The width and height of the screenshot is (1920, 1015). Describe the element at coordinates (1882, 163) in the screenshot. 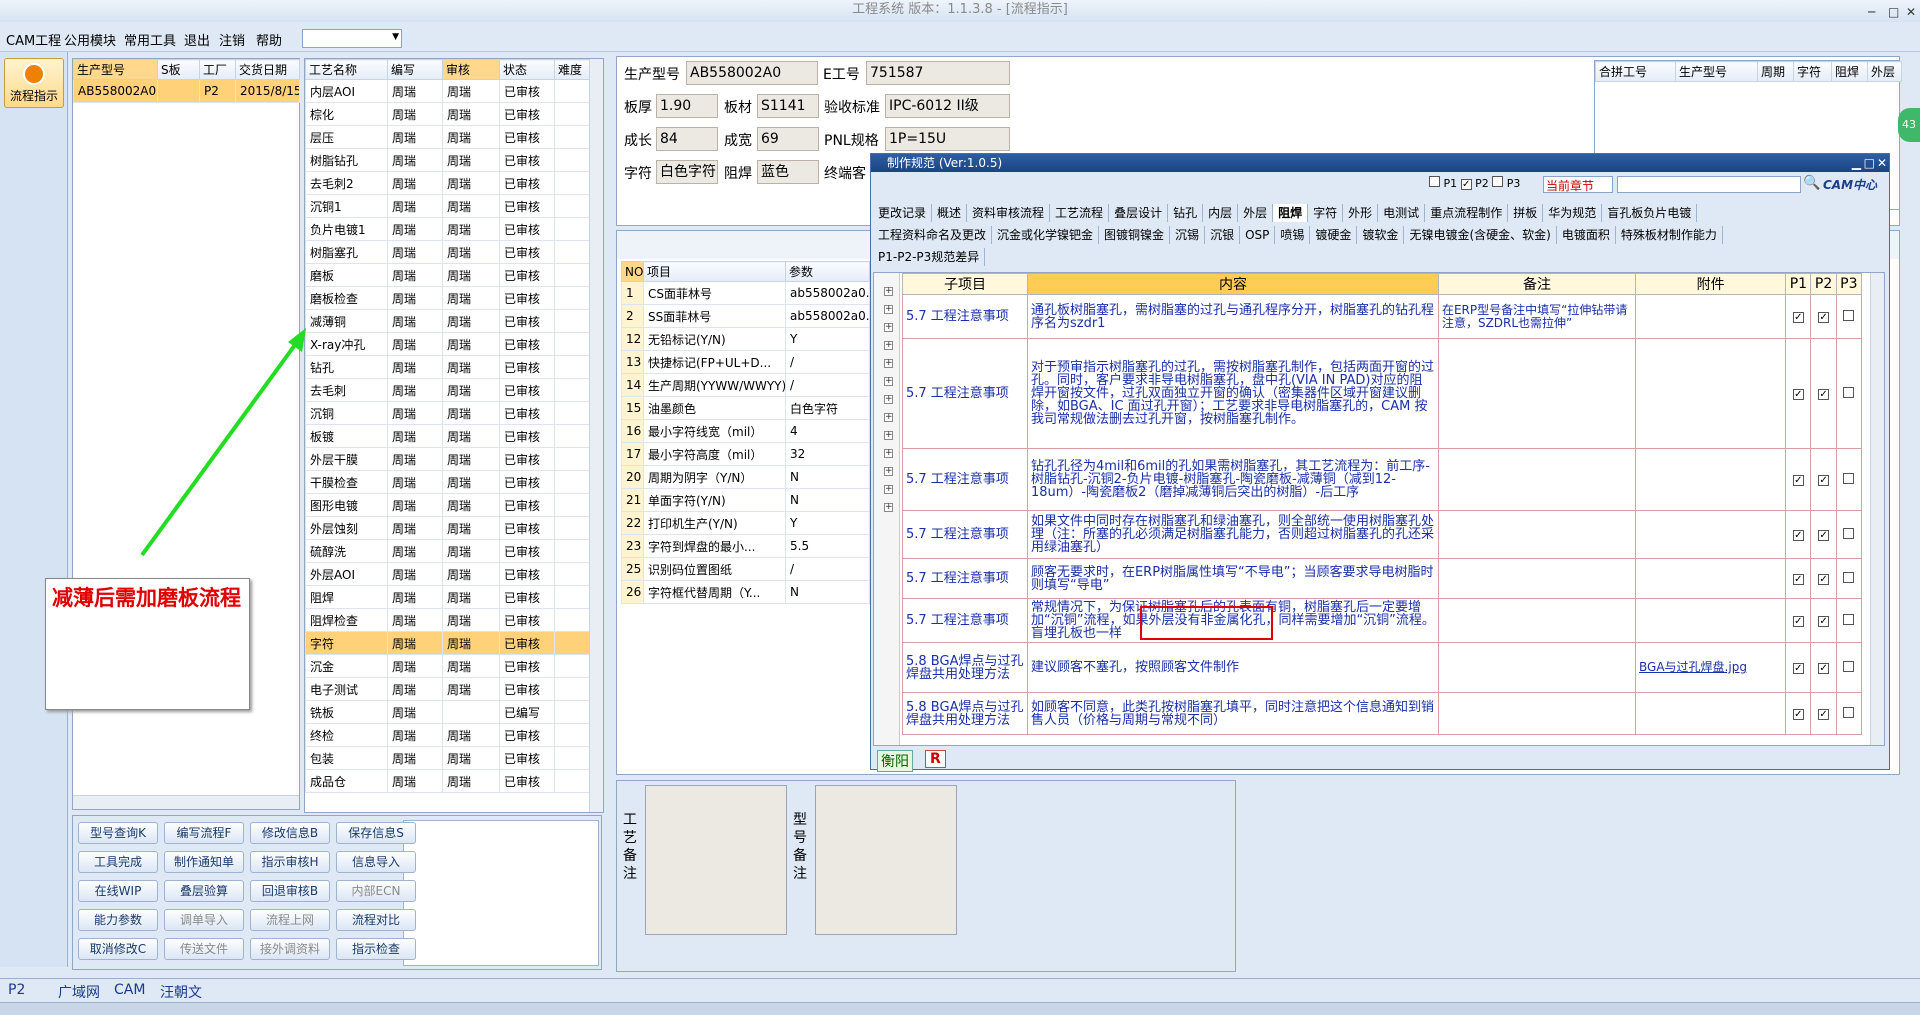

I see `dialog-close-icon: ✕` at that location.